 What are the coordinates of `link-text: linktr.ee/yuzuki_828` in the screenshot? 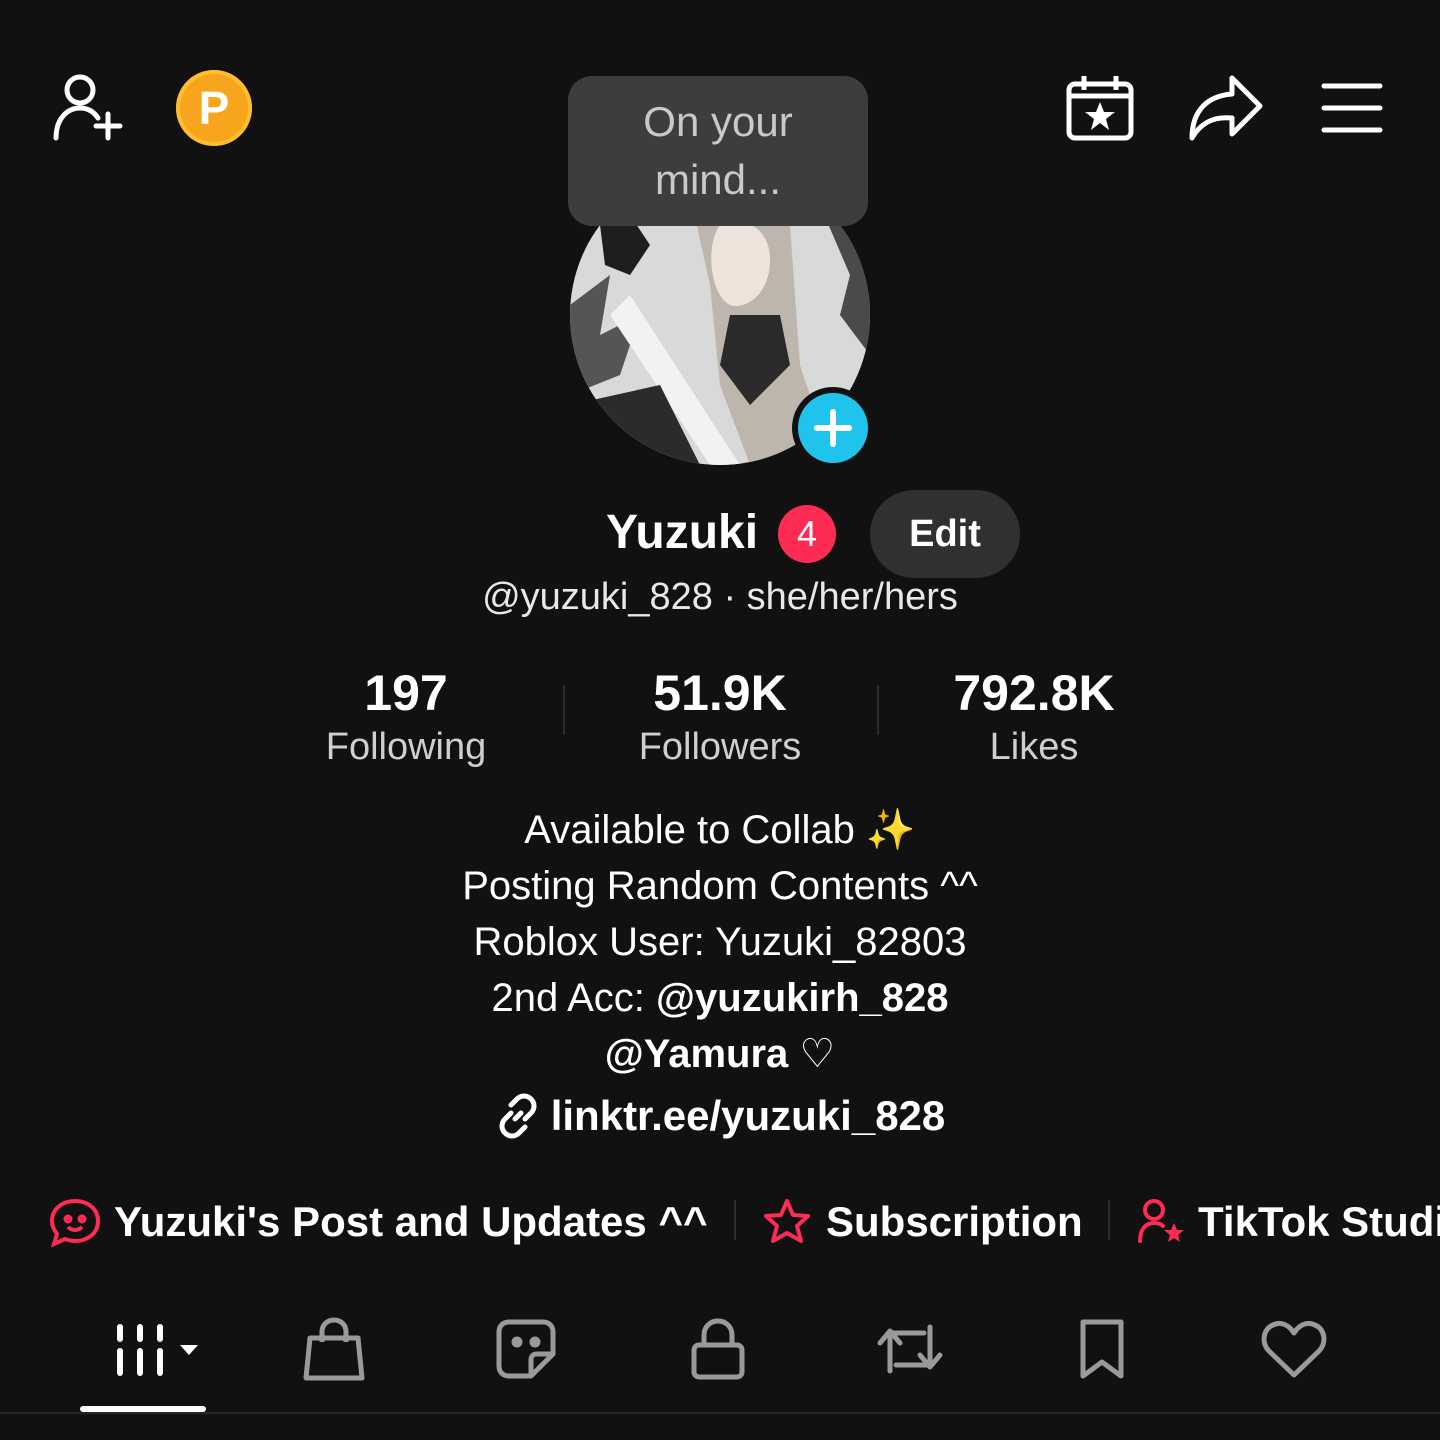 It's located at (748, 1115).